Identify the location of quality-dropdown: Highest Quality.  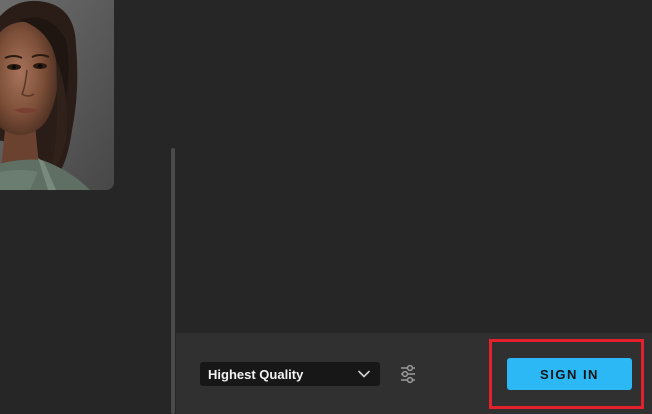
(290, 374).